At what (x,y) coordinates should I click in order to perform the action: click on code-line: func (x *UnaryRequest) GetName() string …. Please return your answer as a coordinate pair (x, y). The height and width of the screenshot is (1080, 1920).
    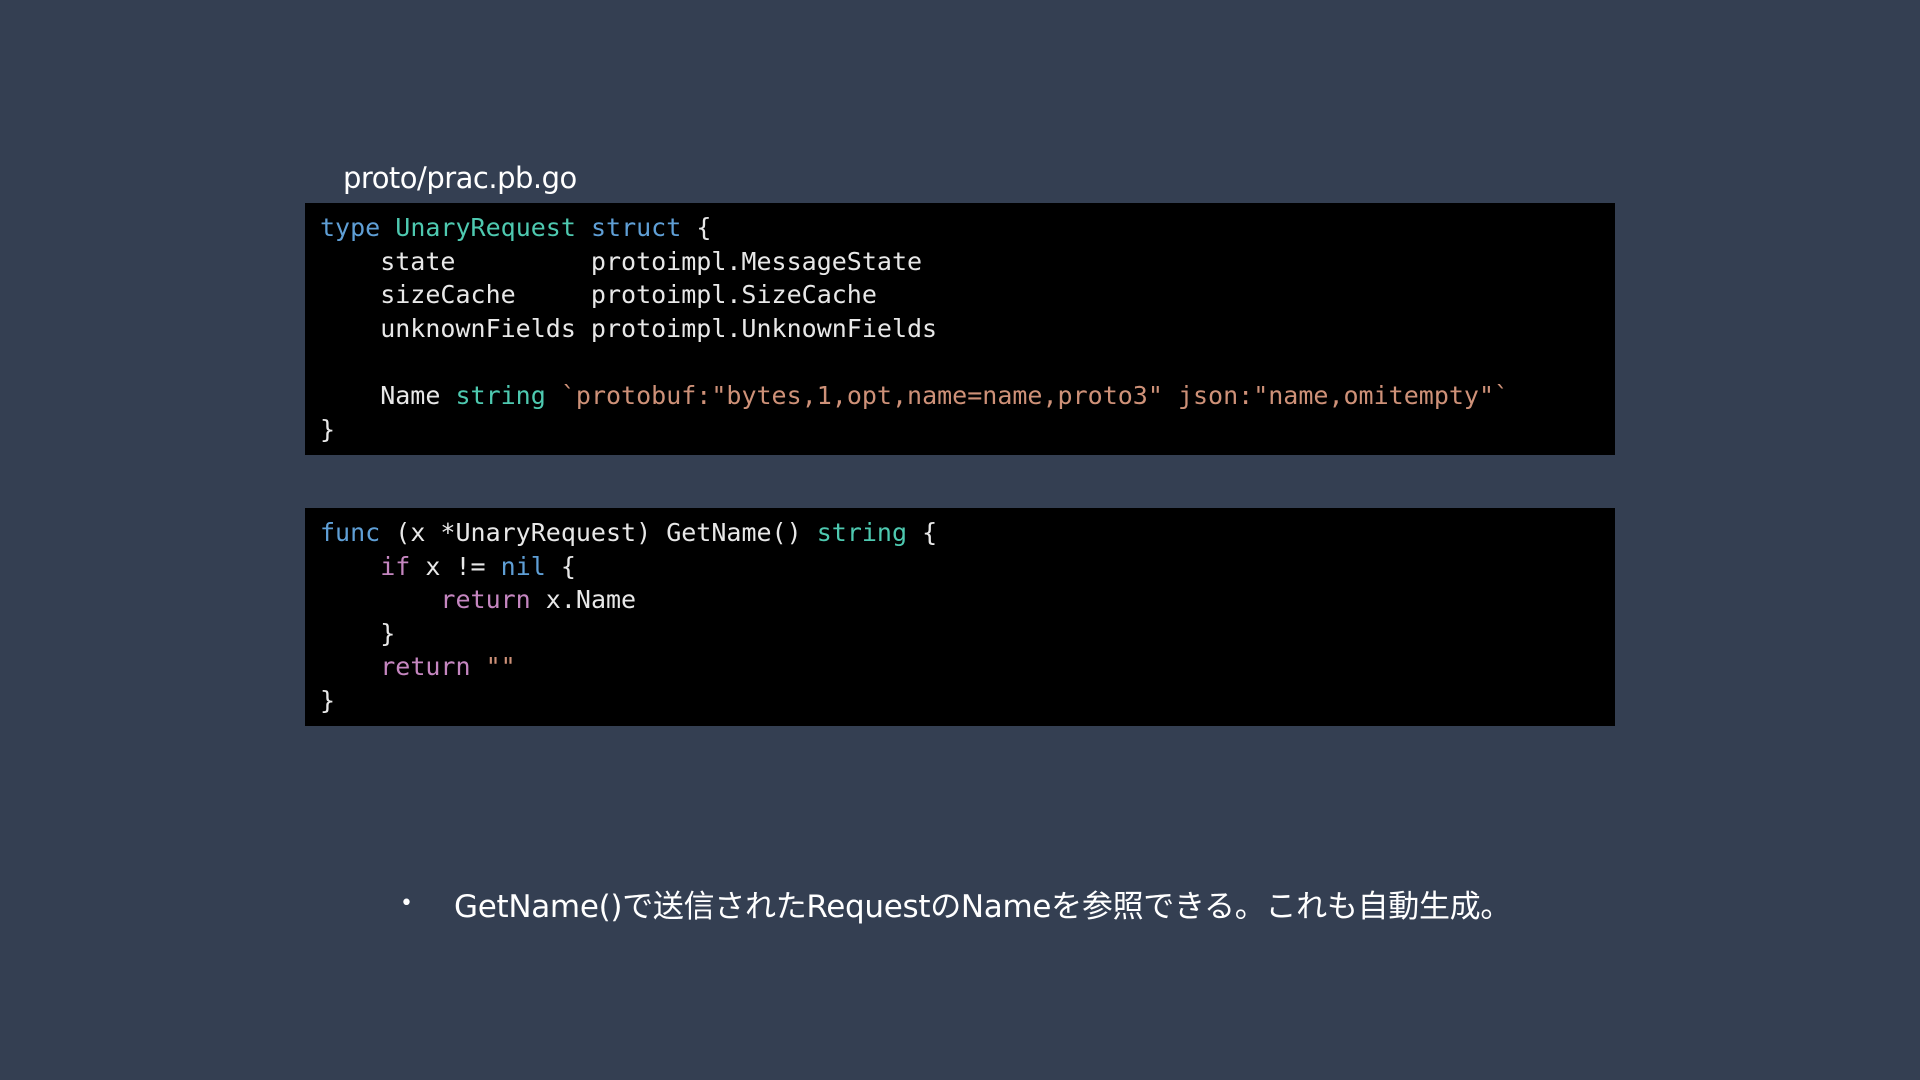
    Looking at the image, I should click on (967, 533).